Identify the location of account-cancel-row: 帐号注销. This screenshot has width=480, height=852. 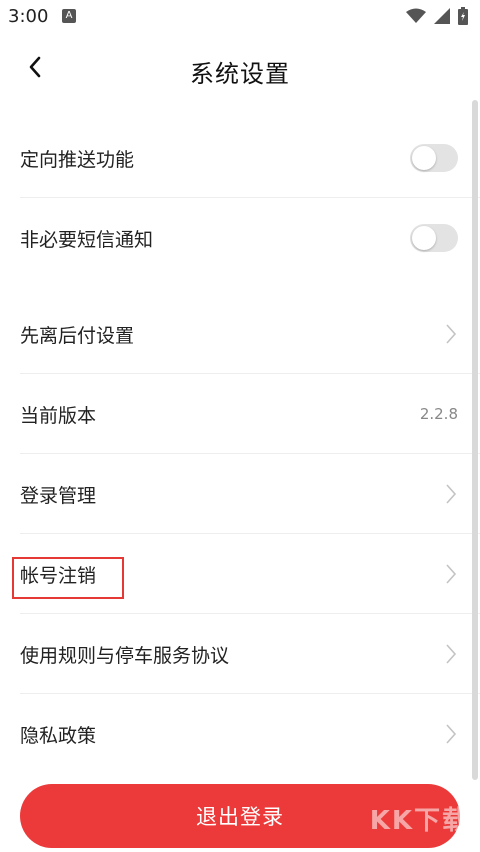
(240, 574).